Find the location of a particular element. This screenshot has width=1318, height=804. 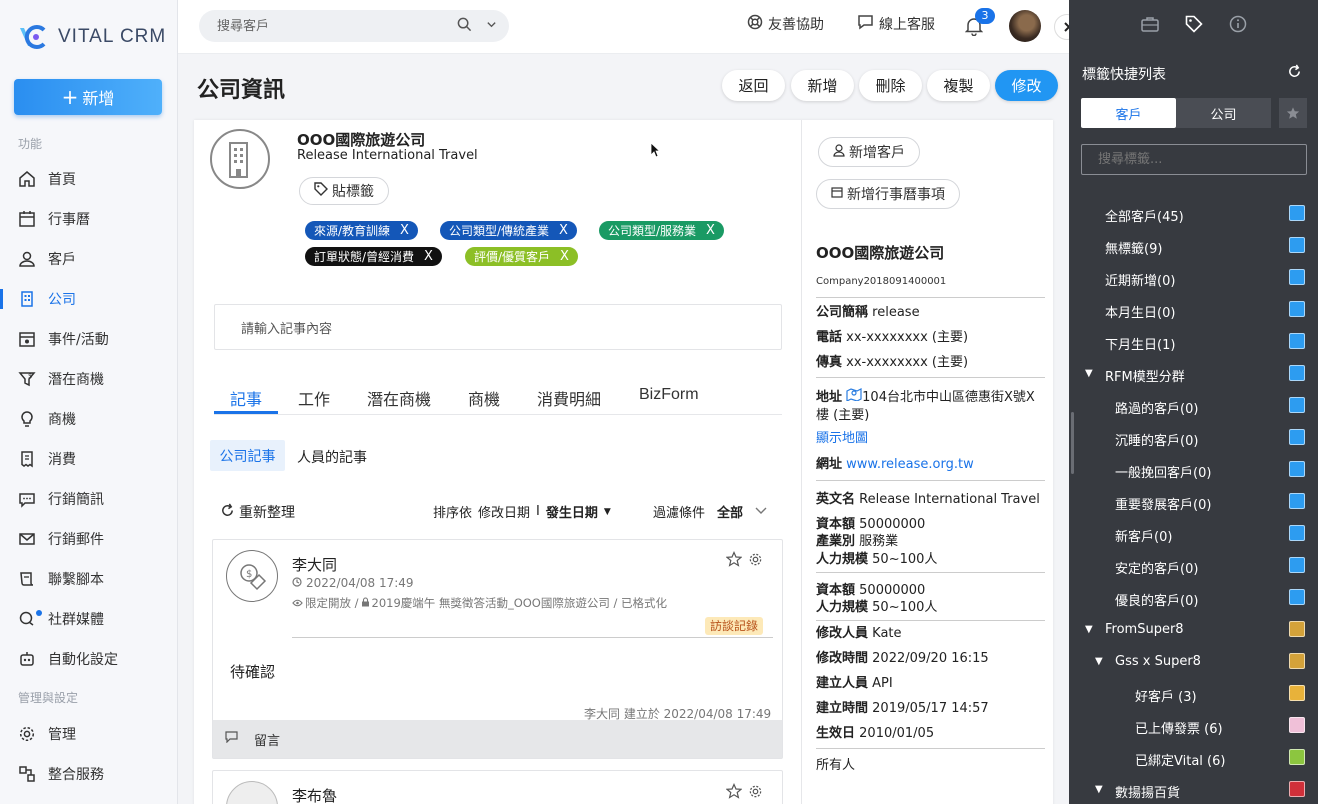

tag-list-item: ▼ Gss x Super8 is located at coordinates (1196, 663).